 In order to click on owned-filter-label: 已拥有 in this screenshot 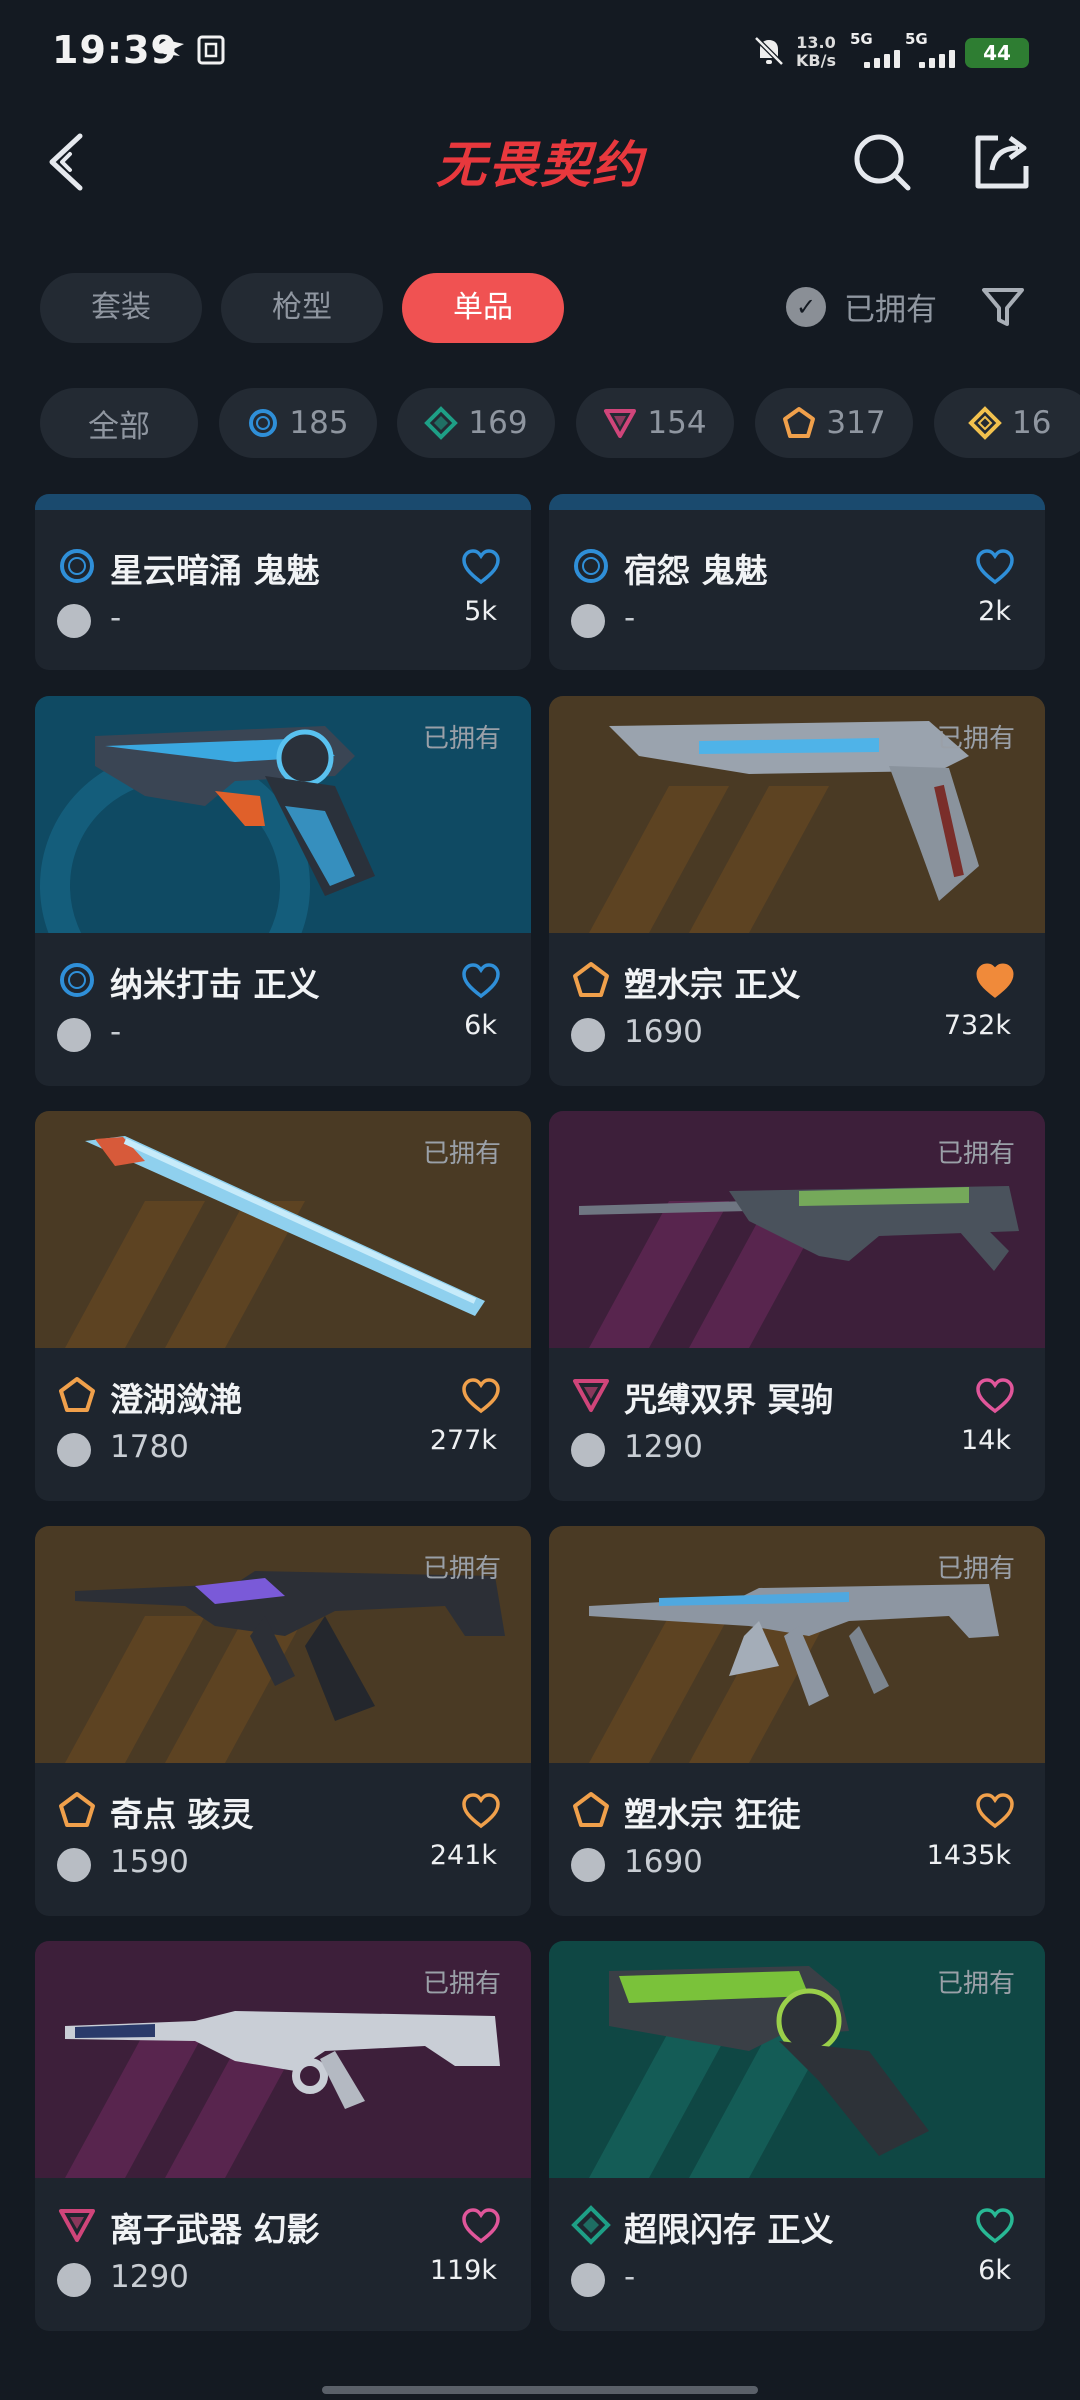, I will do `click(890, 310)`.